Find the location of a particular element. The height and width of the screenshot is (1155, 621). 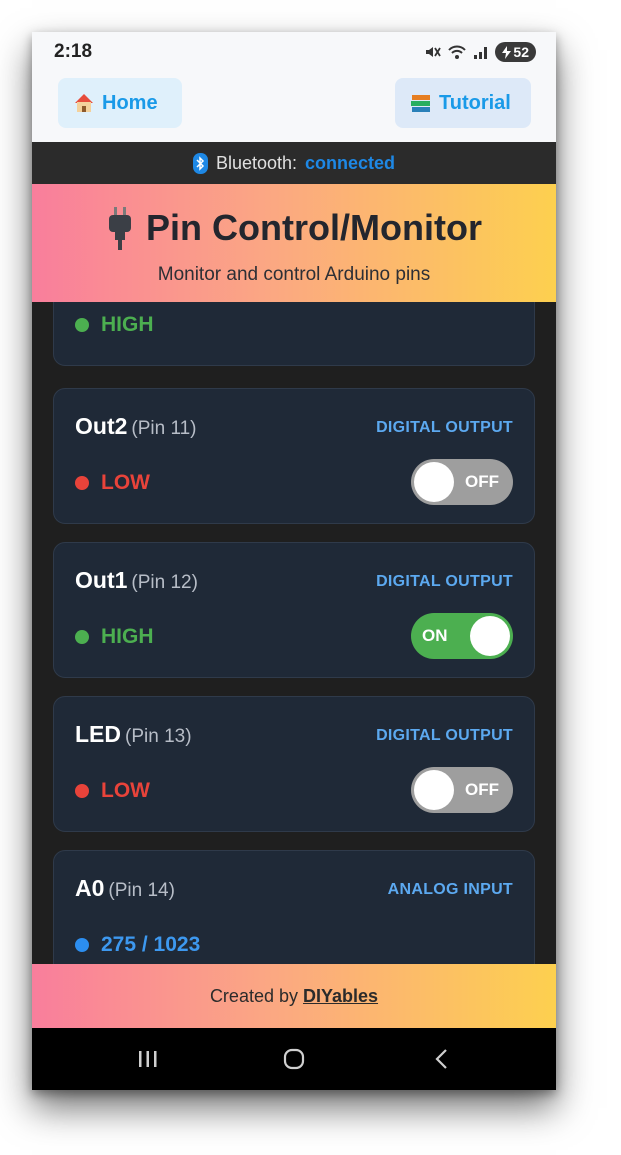

pin-card-partial: HIGH is located at coordinates (294, 334).